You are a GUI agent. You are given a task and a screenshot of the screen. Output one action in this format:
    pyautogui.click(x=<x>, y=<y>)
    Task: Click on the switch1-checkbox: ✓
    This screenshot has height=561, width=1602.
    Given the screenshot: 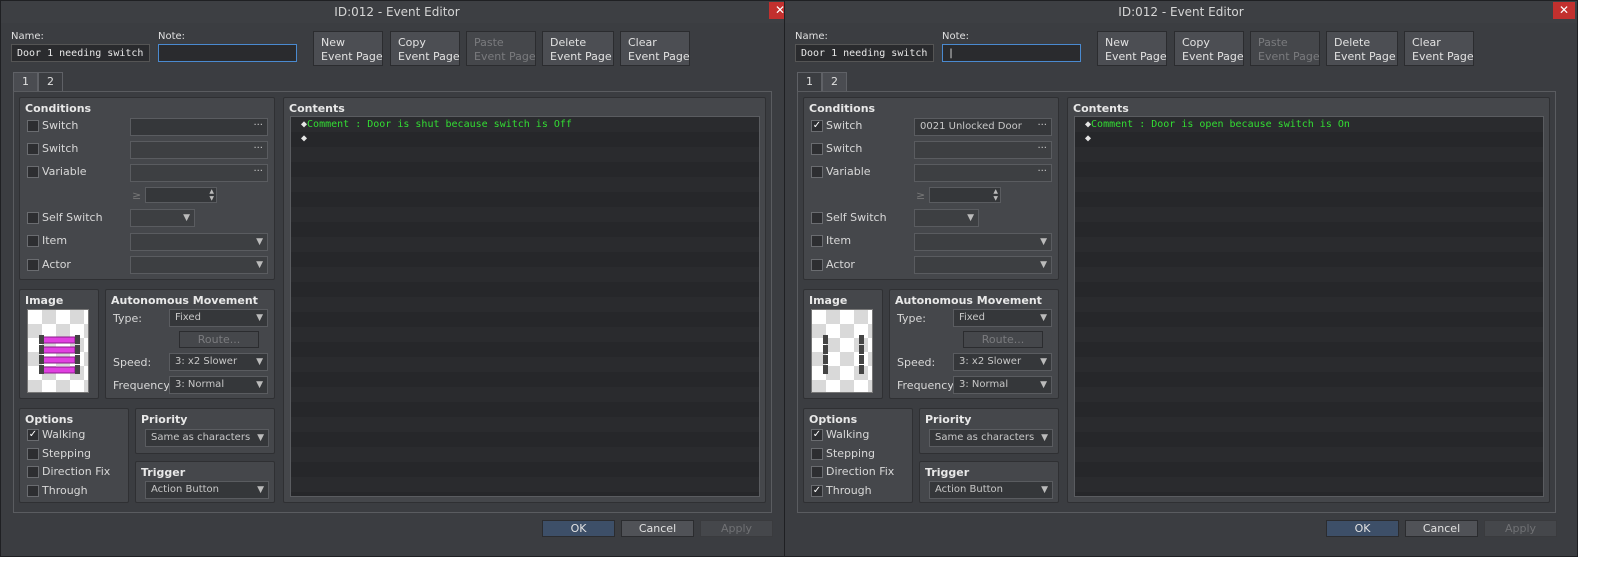 What is the action you would take?
    pyautogui.click(x=817, y=126)
    